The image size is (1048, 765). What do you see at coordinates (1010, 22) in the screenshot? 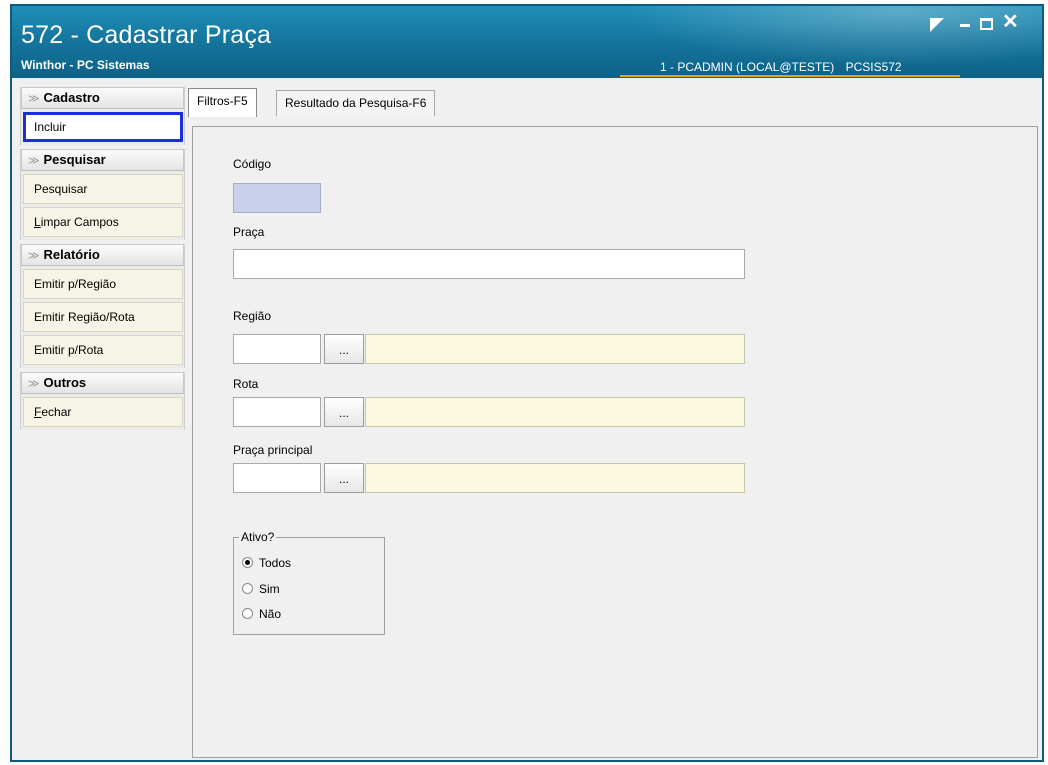
I see `close-button: ✕` at bounding box center [1010, 22].